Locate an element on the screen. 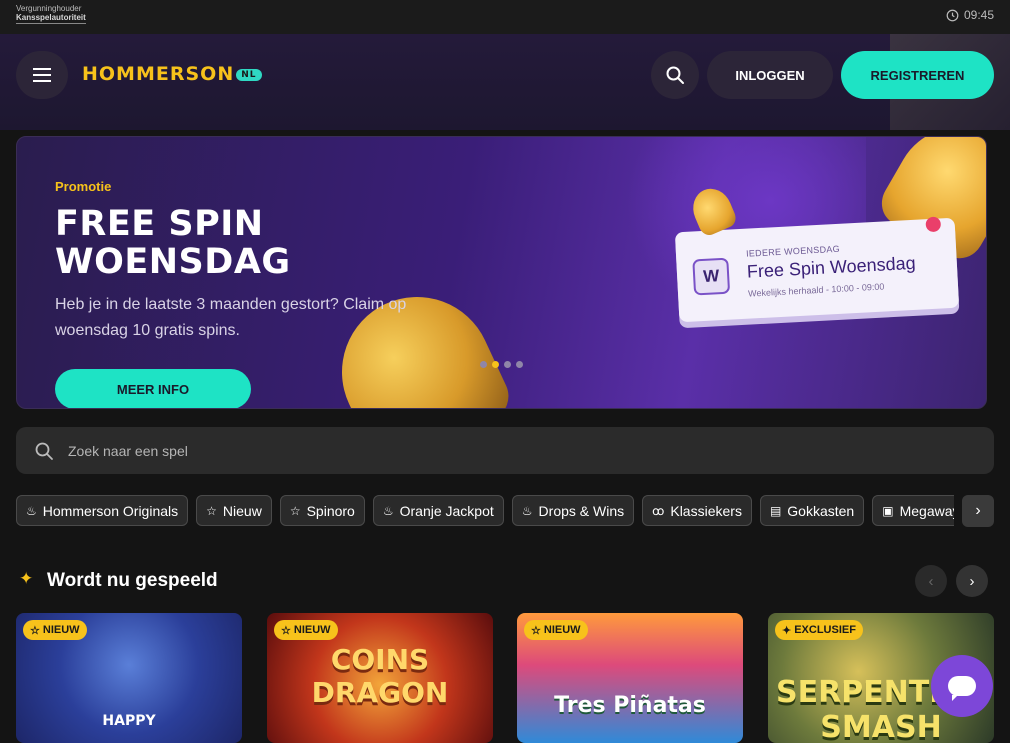 This screenshot has width=1010, height=743. cherries-icon: ꝏ is located at coordinates (658, 510).